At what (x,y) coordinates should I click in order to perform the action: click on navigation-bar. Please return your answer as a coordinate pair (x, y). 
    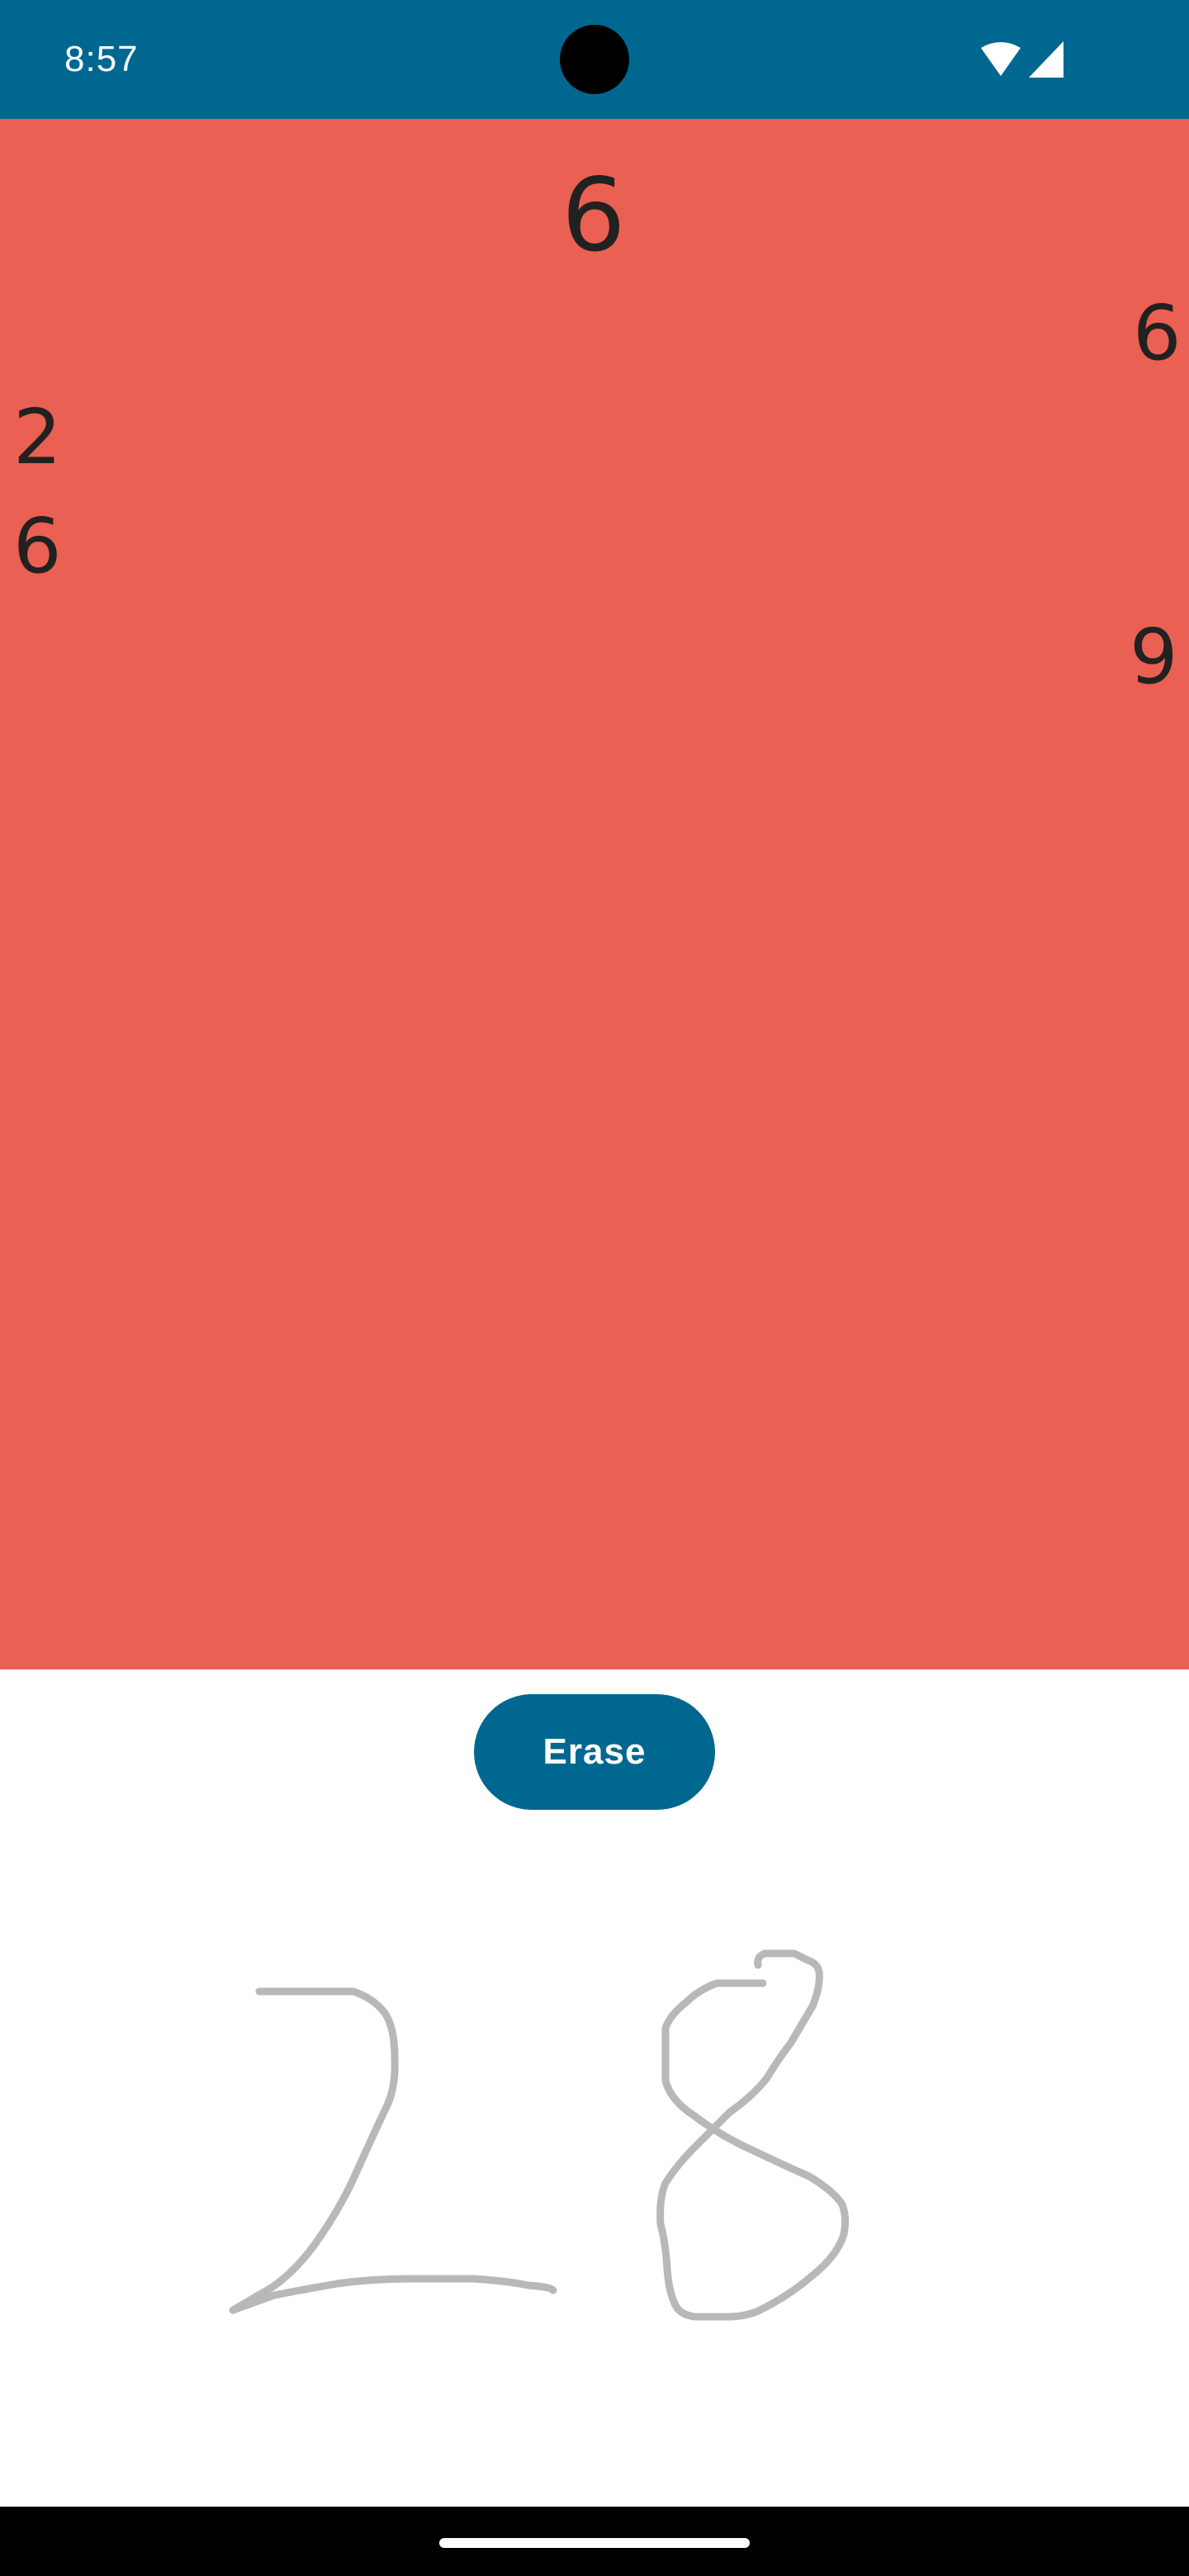
    Looking at the image, I should click on (594, 2541).